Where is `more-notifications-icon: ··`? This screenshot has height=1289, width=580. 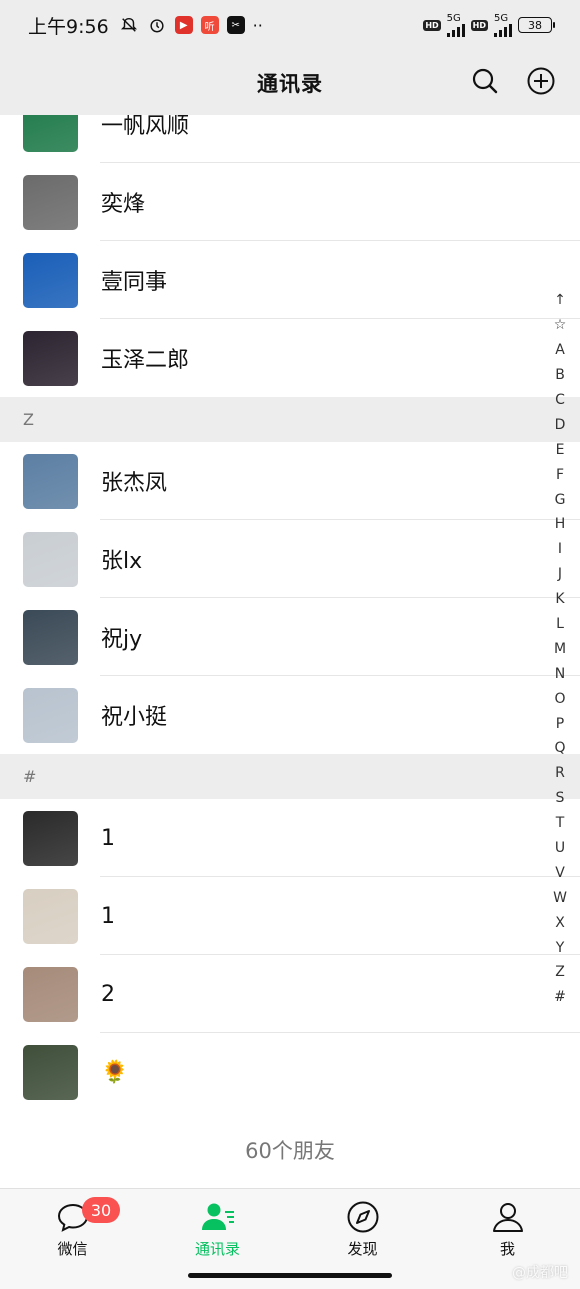
more-notifications-icon: ·· is located at coordinates (257, 25).